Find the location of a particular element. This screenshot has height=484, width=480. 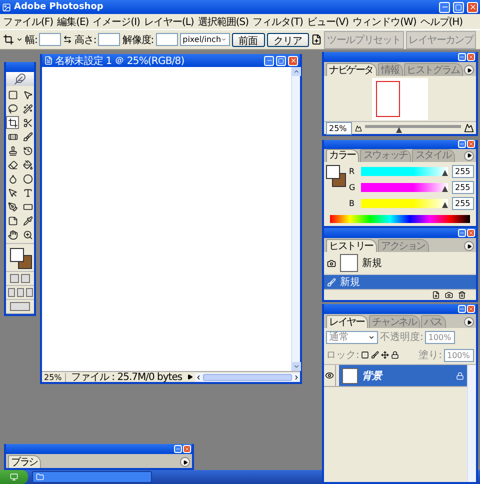

scroll-thumb is located at coordinates (247, 377).